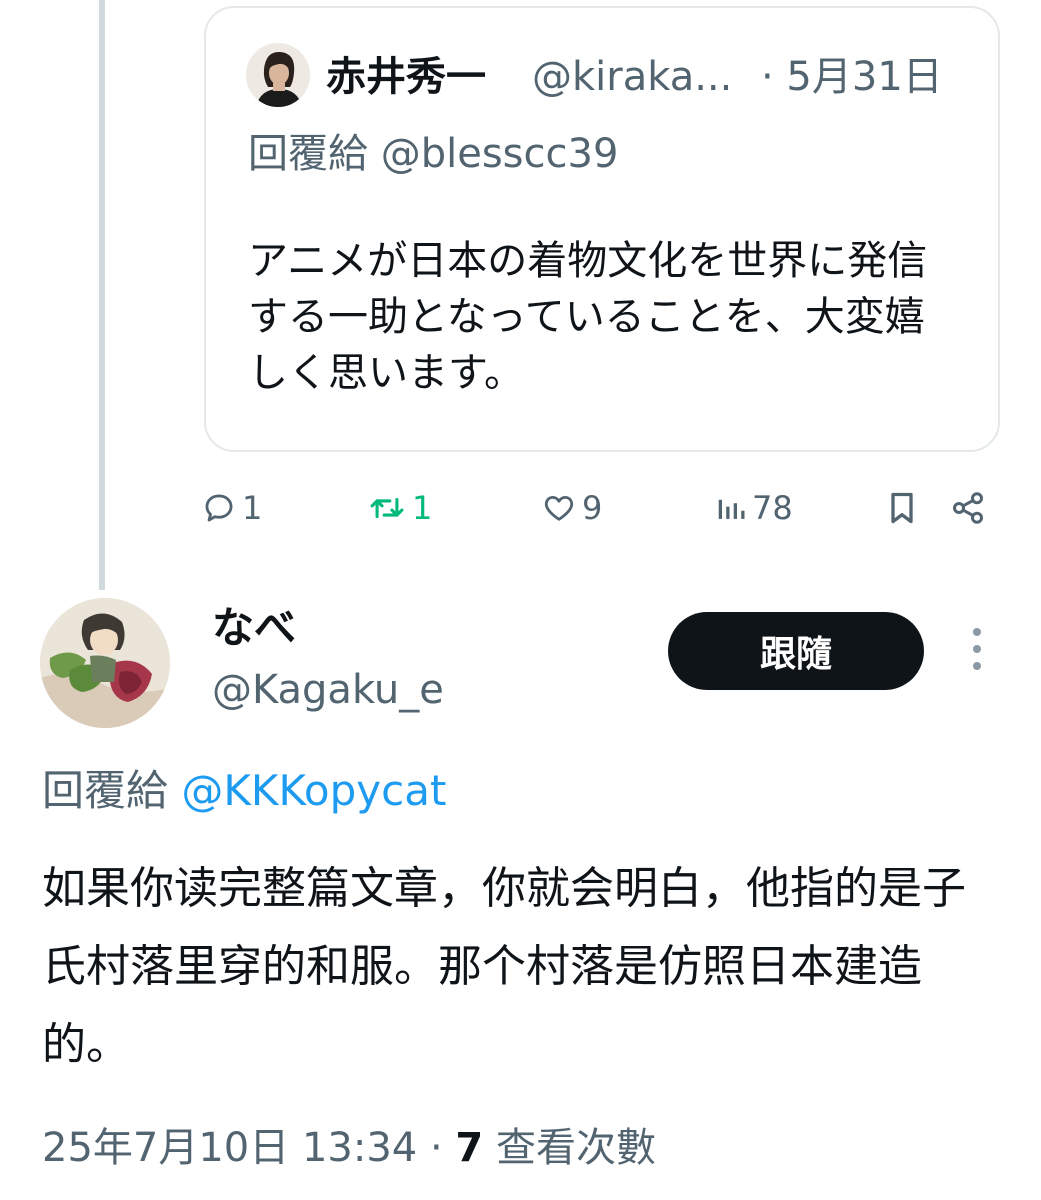  I want to click on quoted-author-name: 赤井秀一, so click(406, 77).